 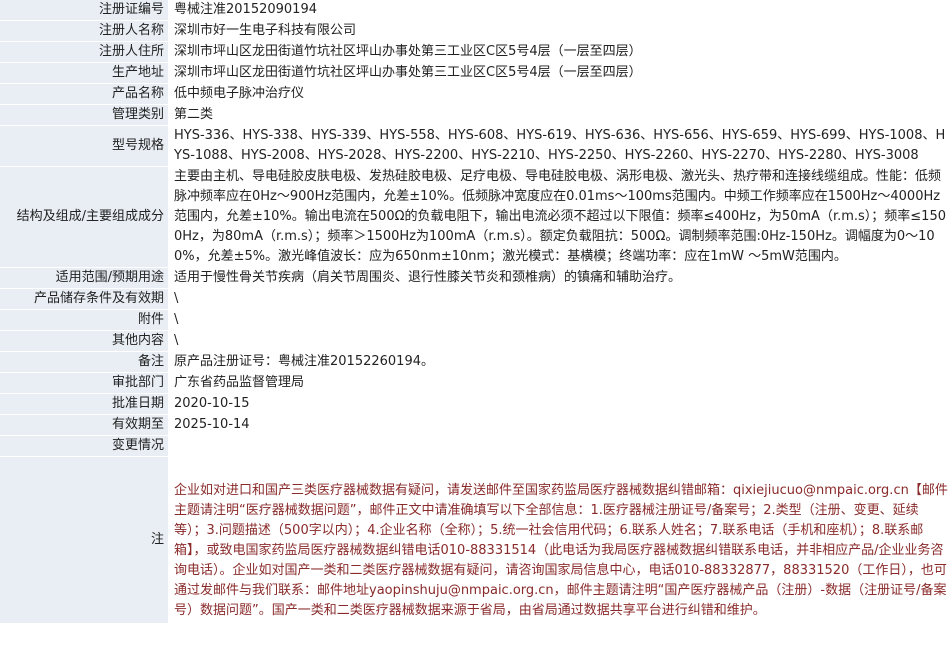 I want to click on field-label: 注册证编号, so click(x=84, y=10).